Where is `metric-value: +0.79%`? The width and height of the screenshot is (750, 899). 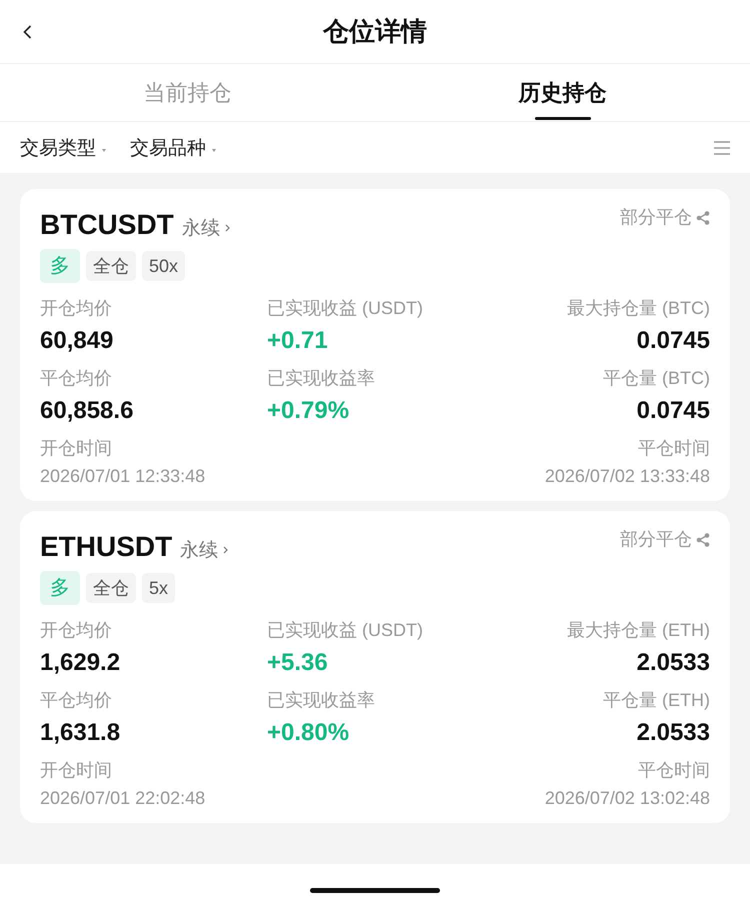
metric-value: +0.79% is located at coordinates (308, 411).